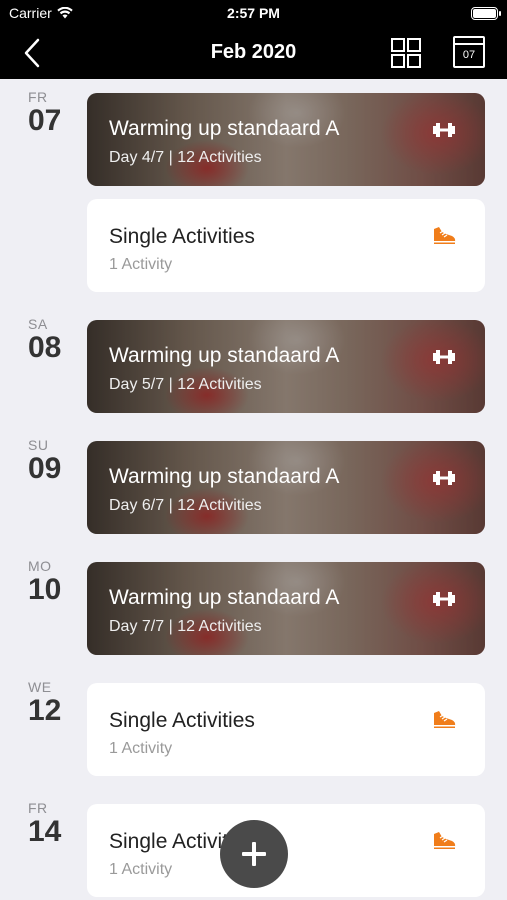 Image resolution: width=507 pixels, height=900 pixels. What do you see at coordinates (45, 831) in the screenshot?
I see `day-number: 14` at bounding box center [45, 831].